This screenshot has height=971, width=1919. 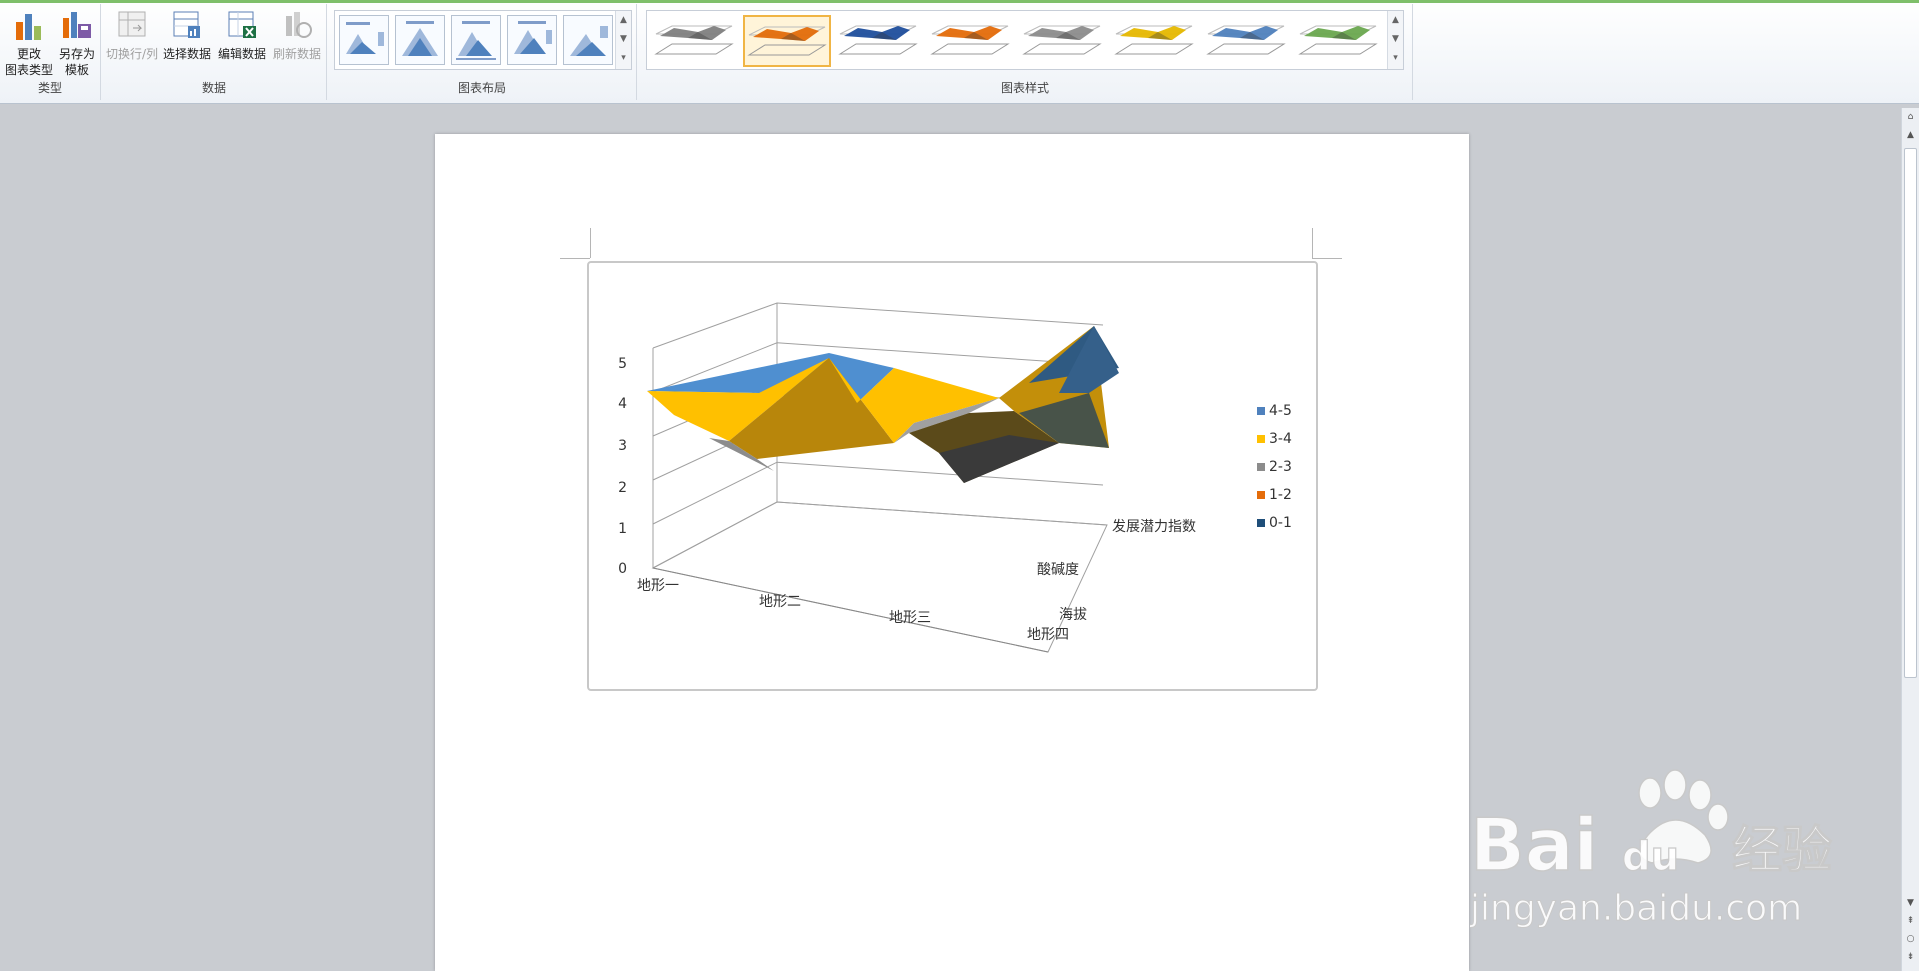 I want to click on layout-4-icon, so click(x=533, y=37).